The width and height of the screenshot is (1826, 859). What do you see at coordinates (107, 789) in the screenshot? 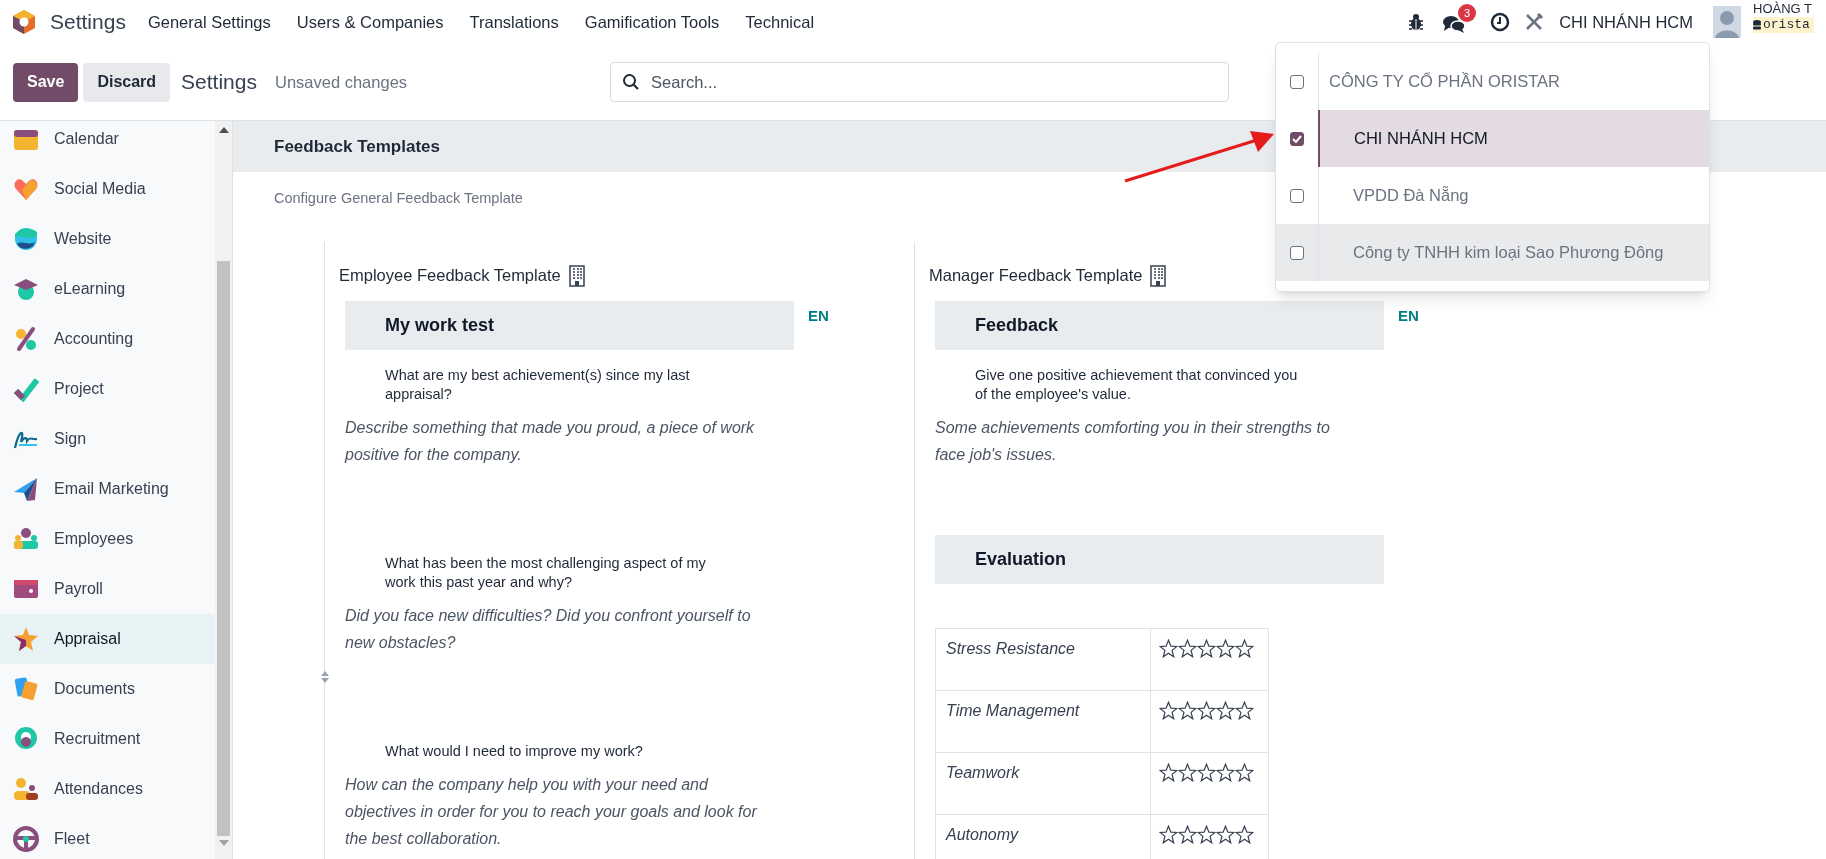
I see `sidebar-item: Attendances` at bounding box center [107, 789].